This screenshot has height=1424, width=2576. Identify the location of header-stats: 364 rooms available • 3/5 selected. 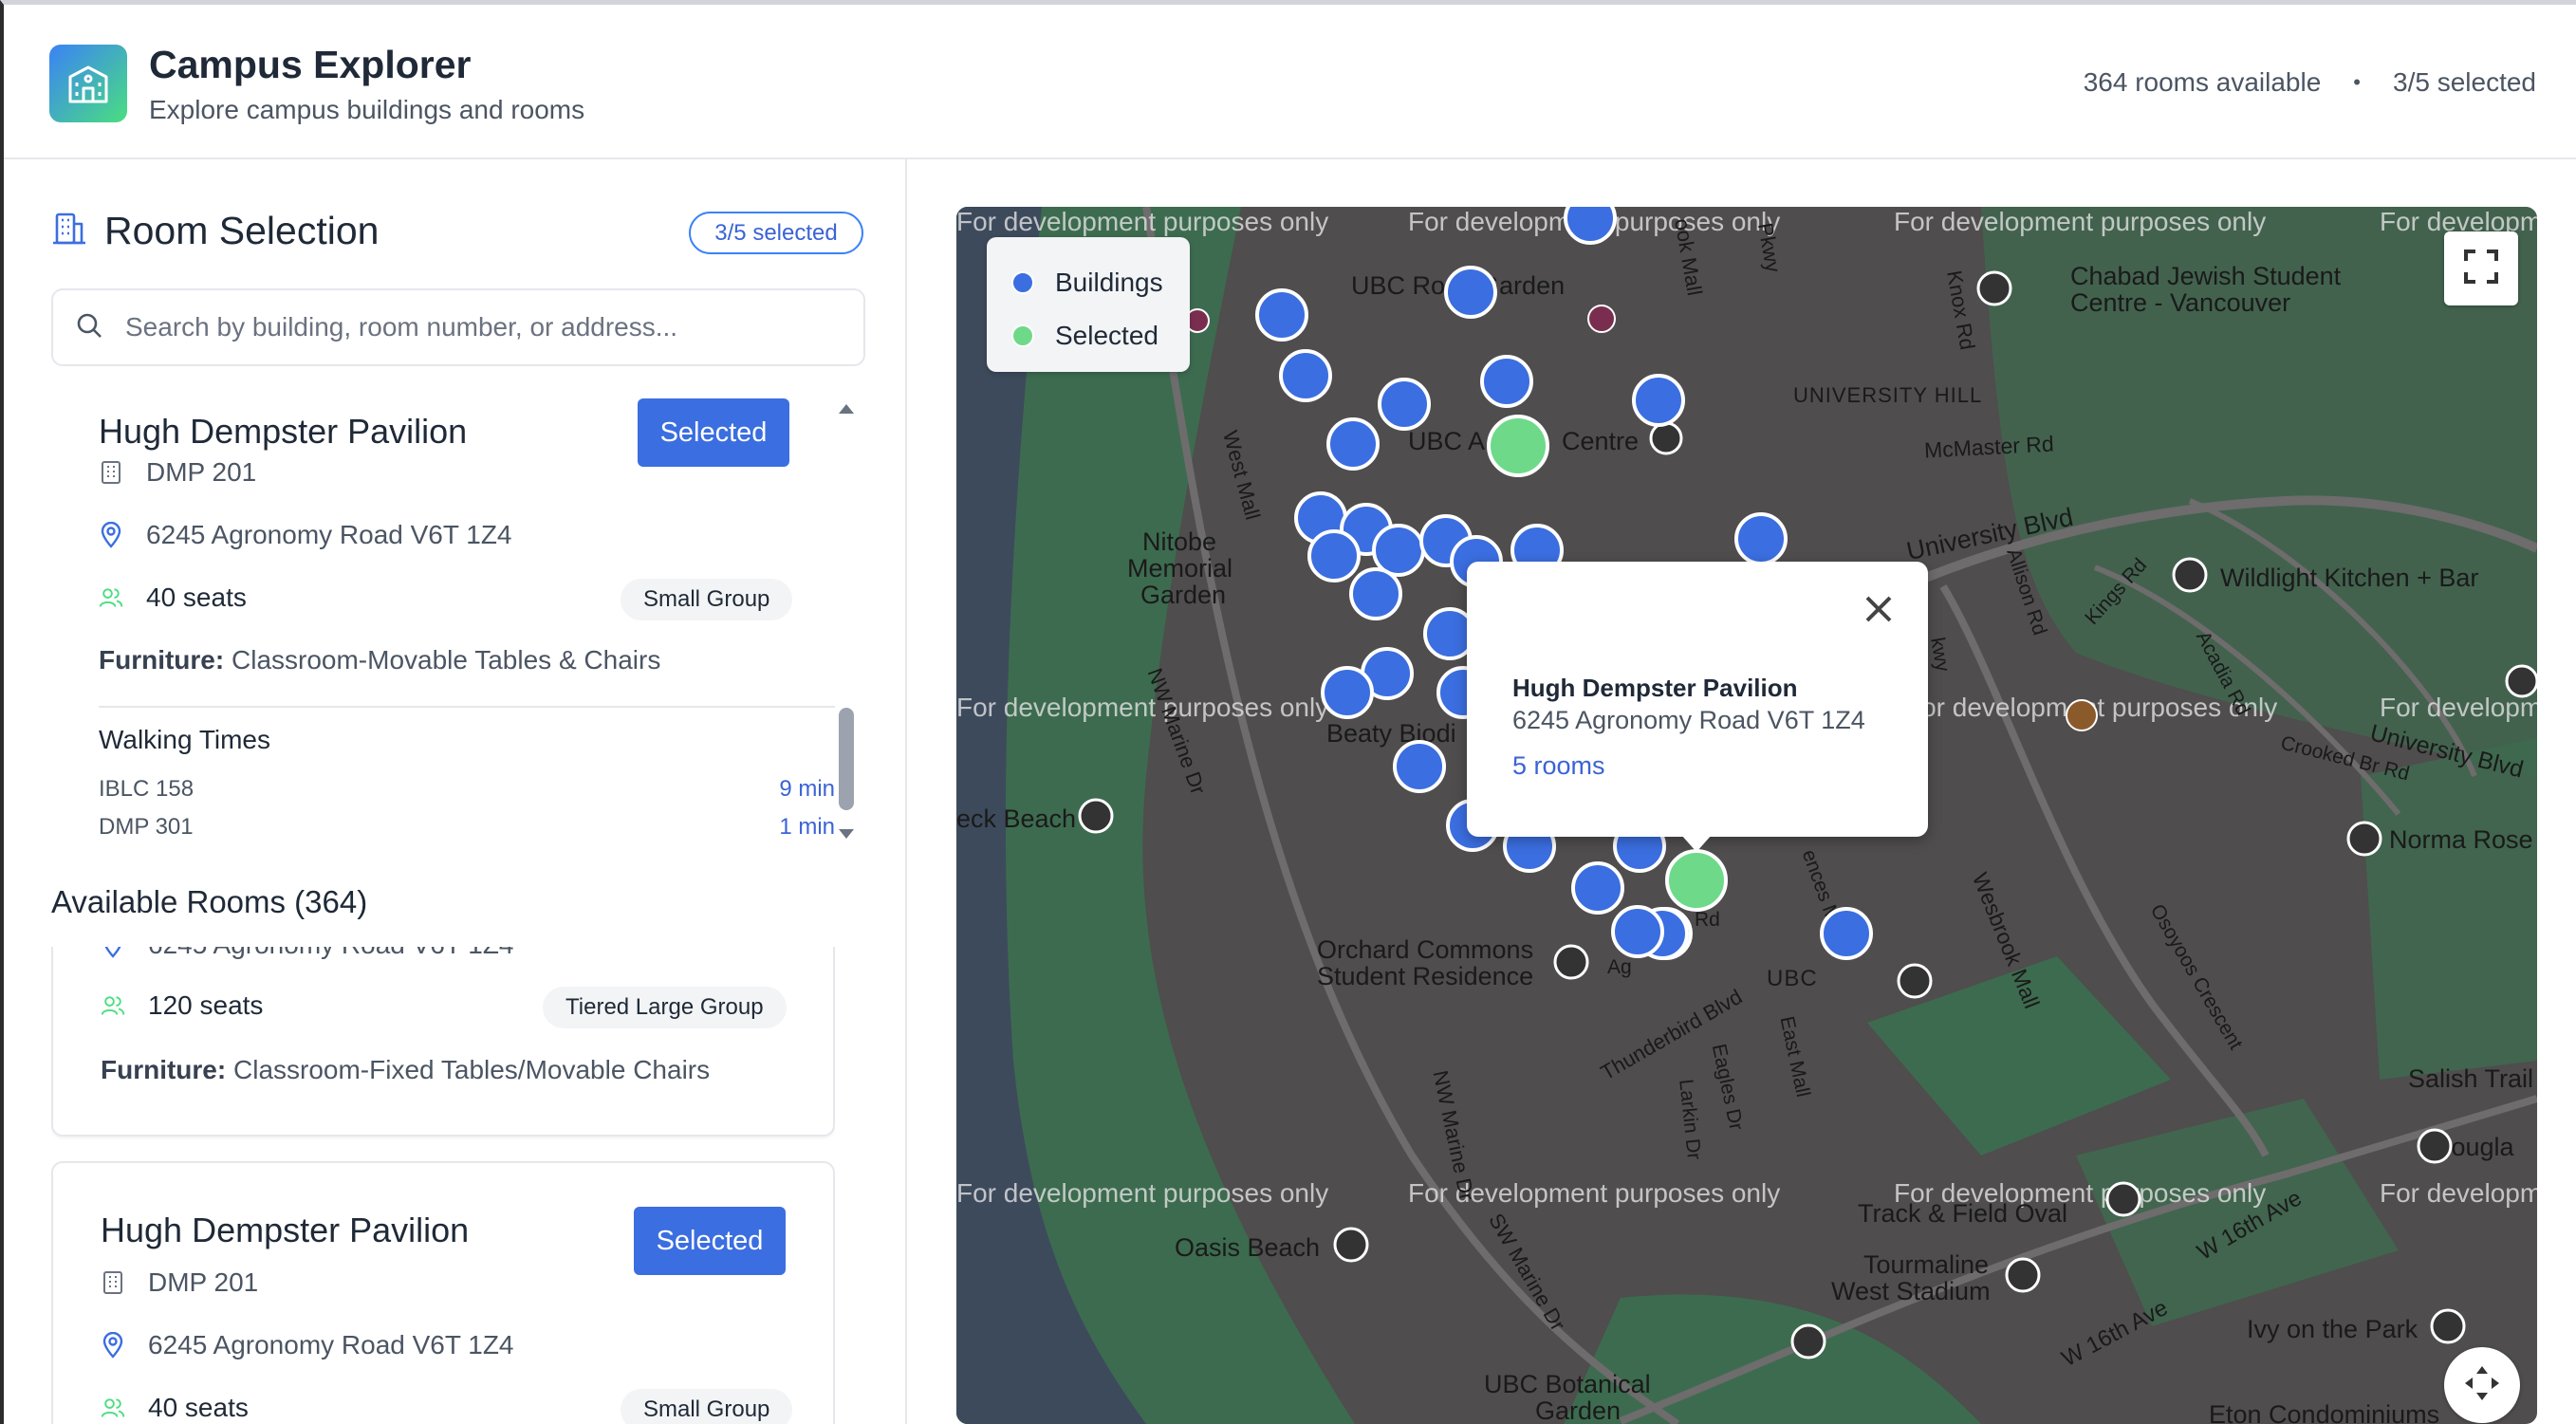
(2310, 82).